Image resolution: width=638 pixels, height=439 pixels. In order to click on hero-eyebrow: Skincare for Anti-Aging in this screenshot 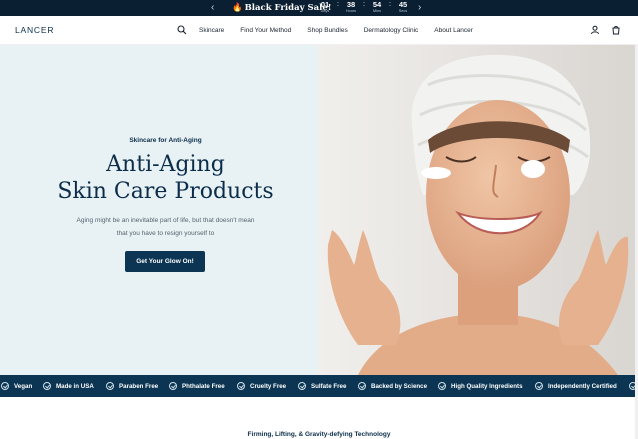, I will do `click(165, 140)`.